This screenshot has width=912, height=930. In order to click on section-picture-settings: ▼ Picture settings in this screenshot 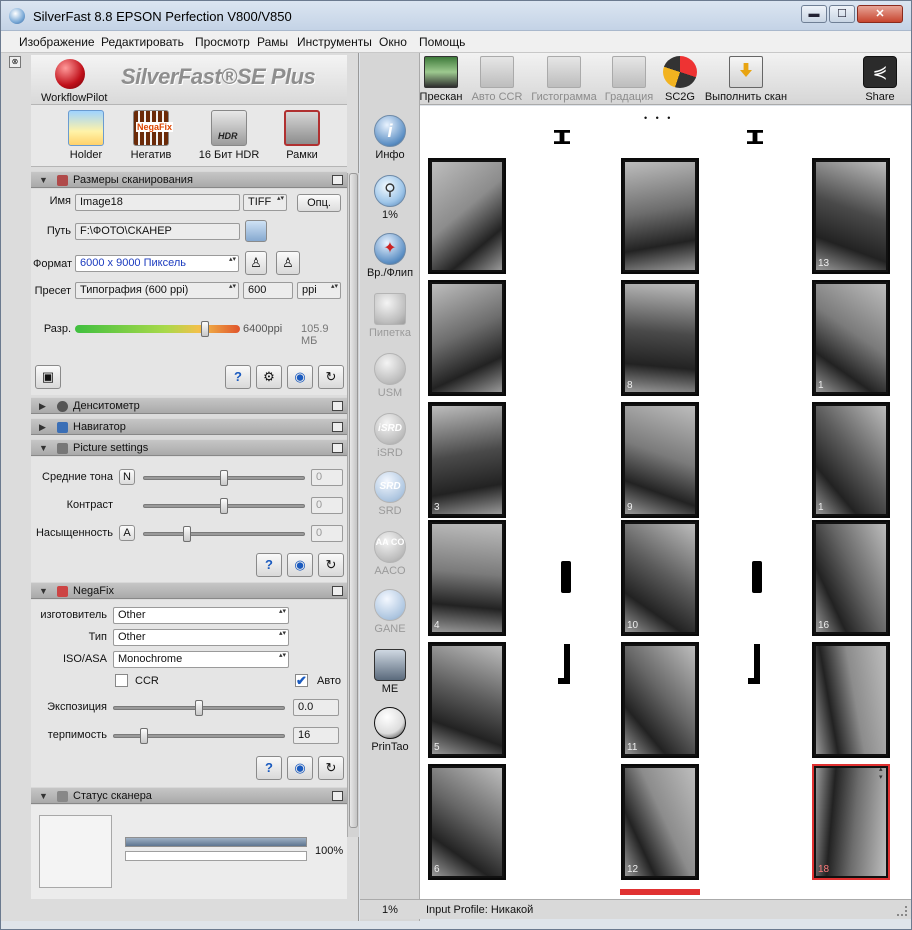, I will do `click(189, 447)`.